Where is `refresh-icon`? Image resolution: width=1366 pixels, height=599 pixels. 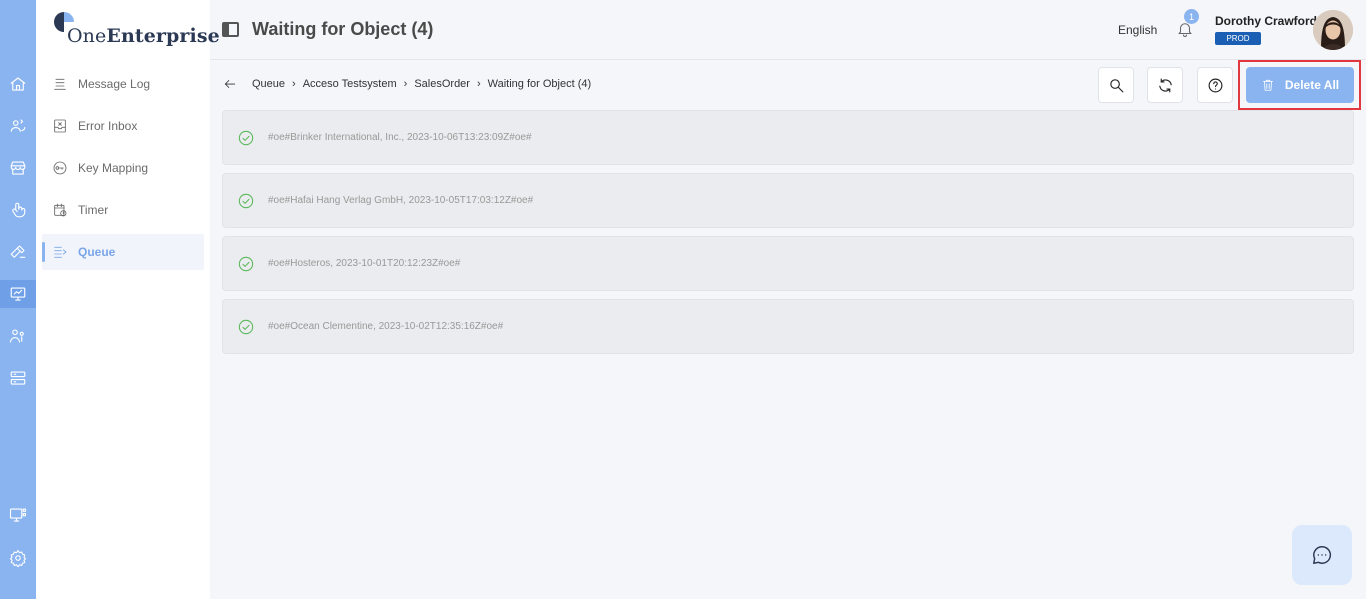 refresh-icon is located at coordinates (1165, 85).